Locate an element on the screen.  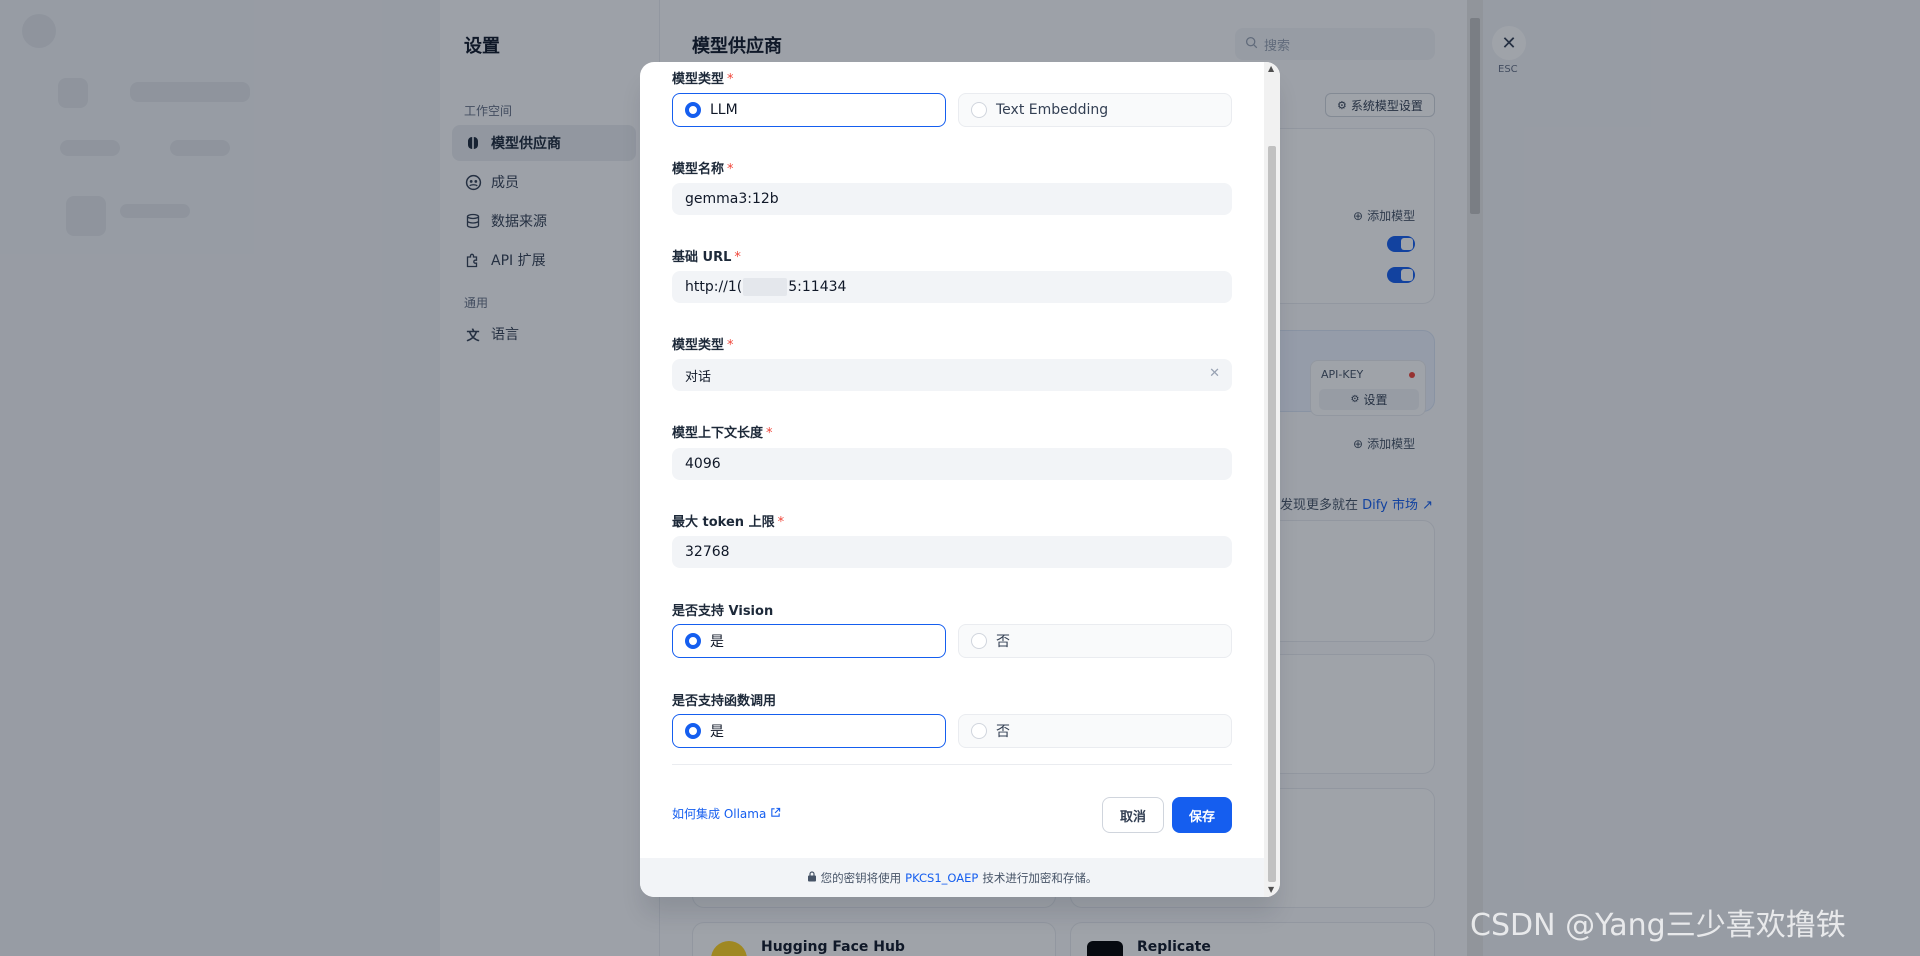
function-call-no-radio: 否 is located at coordinates (1095, 731).